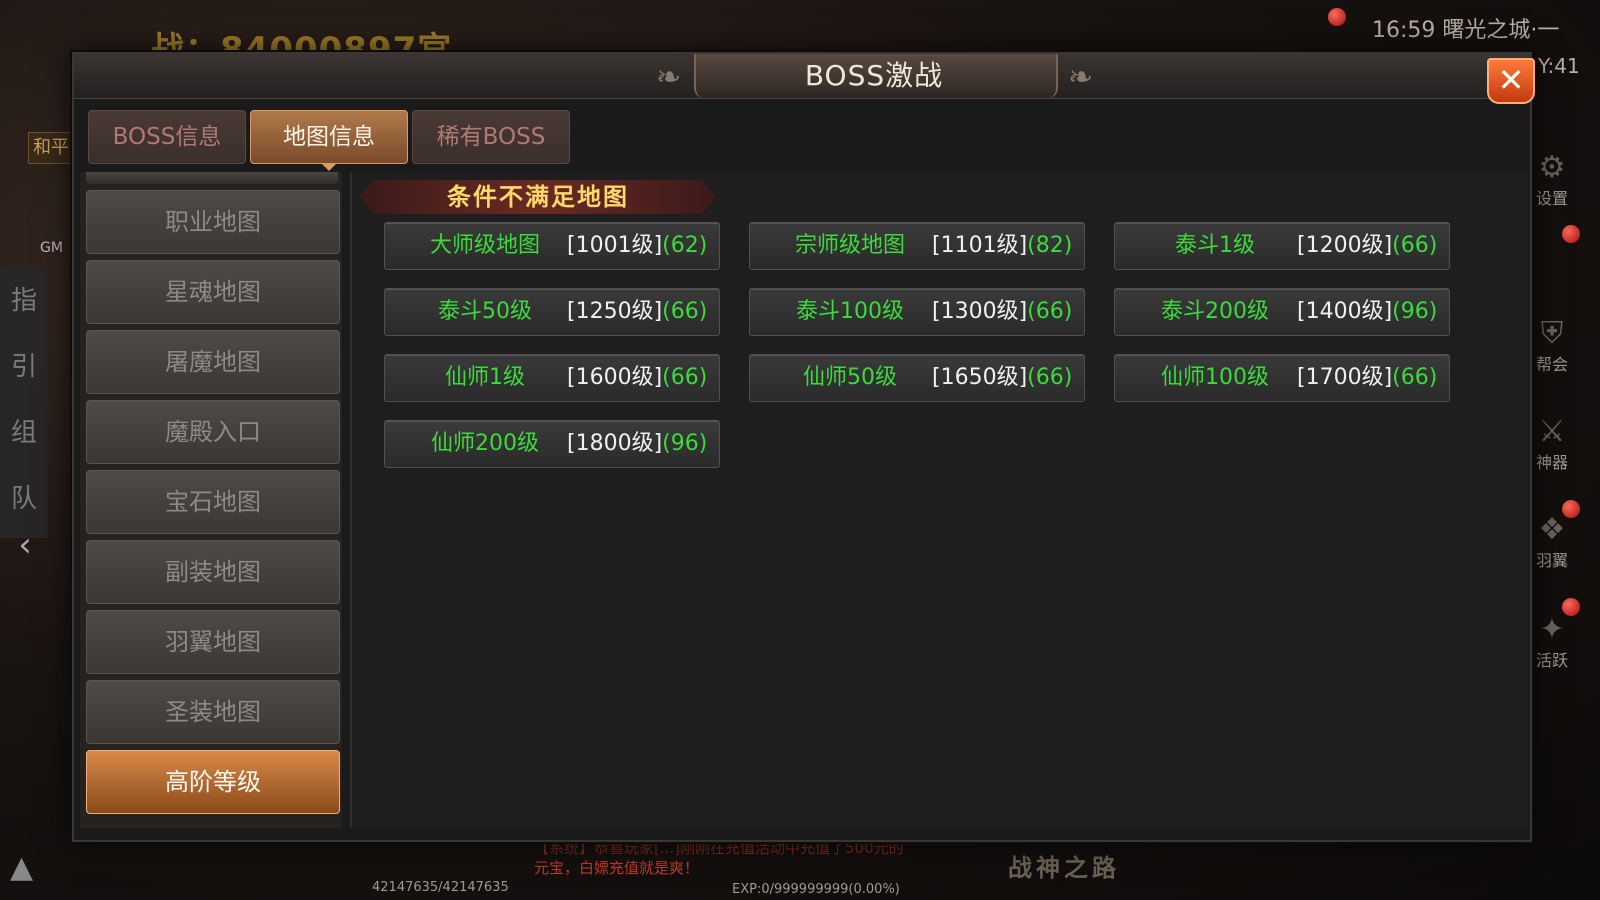 The width and height of the screenshot is (1600, 900). Describe the element at coordinates (538, 197) in the screenshot. I see `section-title: 条件不满足地图` at that location.